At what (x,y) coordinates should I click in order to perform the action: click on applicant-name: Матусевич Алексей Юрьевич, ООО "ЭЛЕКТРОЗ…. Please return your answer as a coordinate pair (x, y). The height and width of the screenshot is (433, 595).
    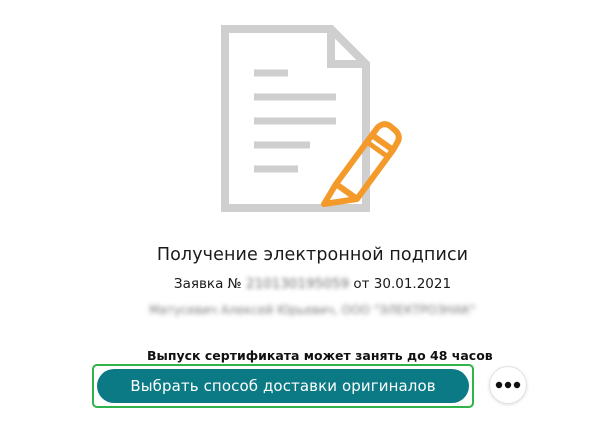
    Looking at the image, I should click on (312, 310).